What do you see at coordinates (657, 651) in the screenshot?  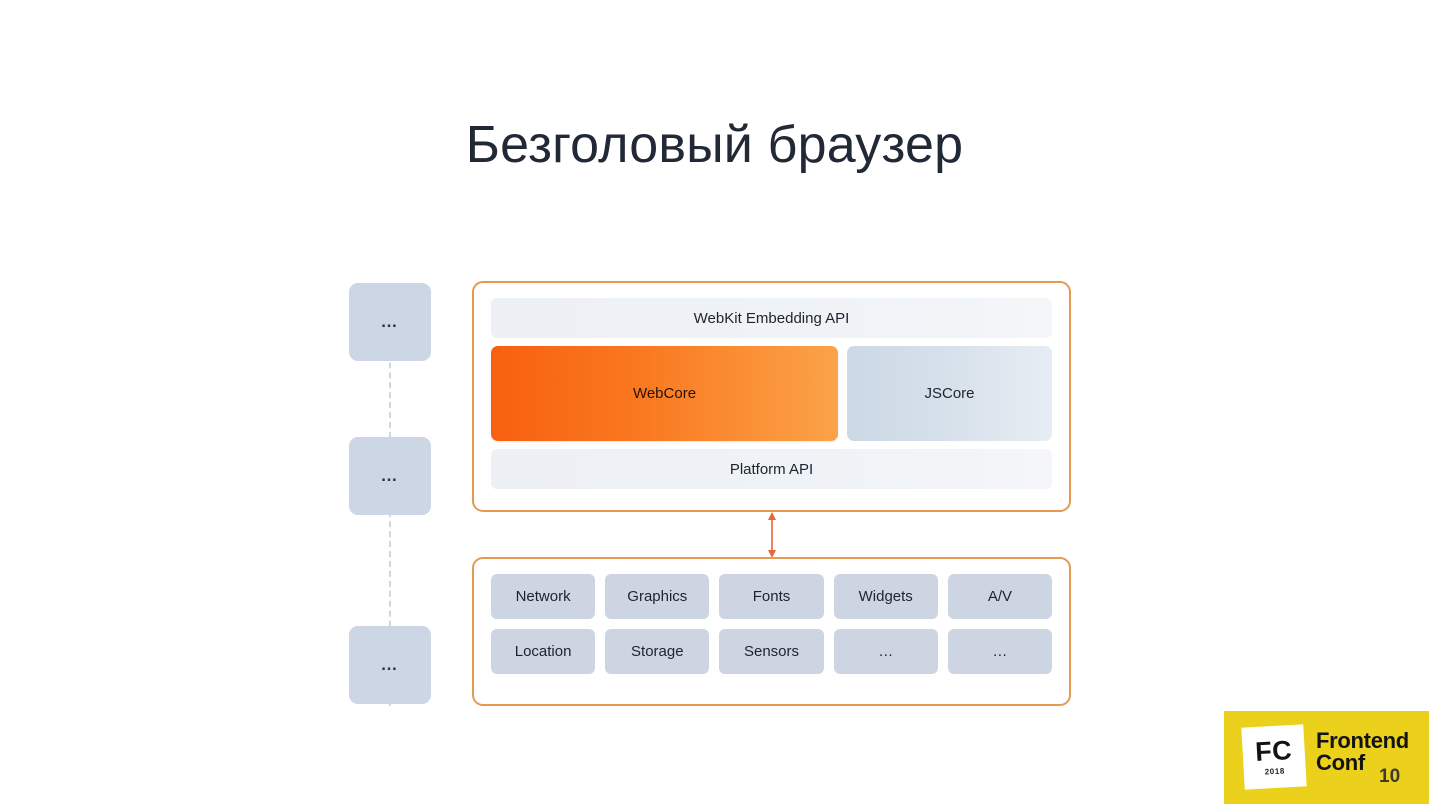 I see `platform-tile: Storage` at bounding box center [657, 651].